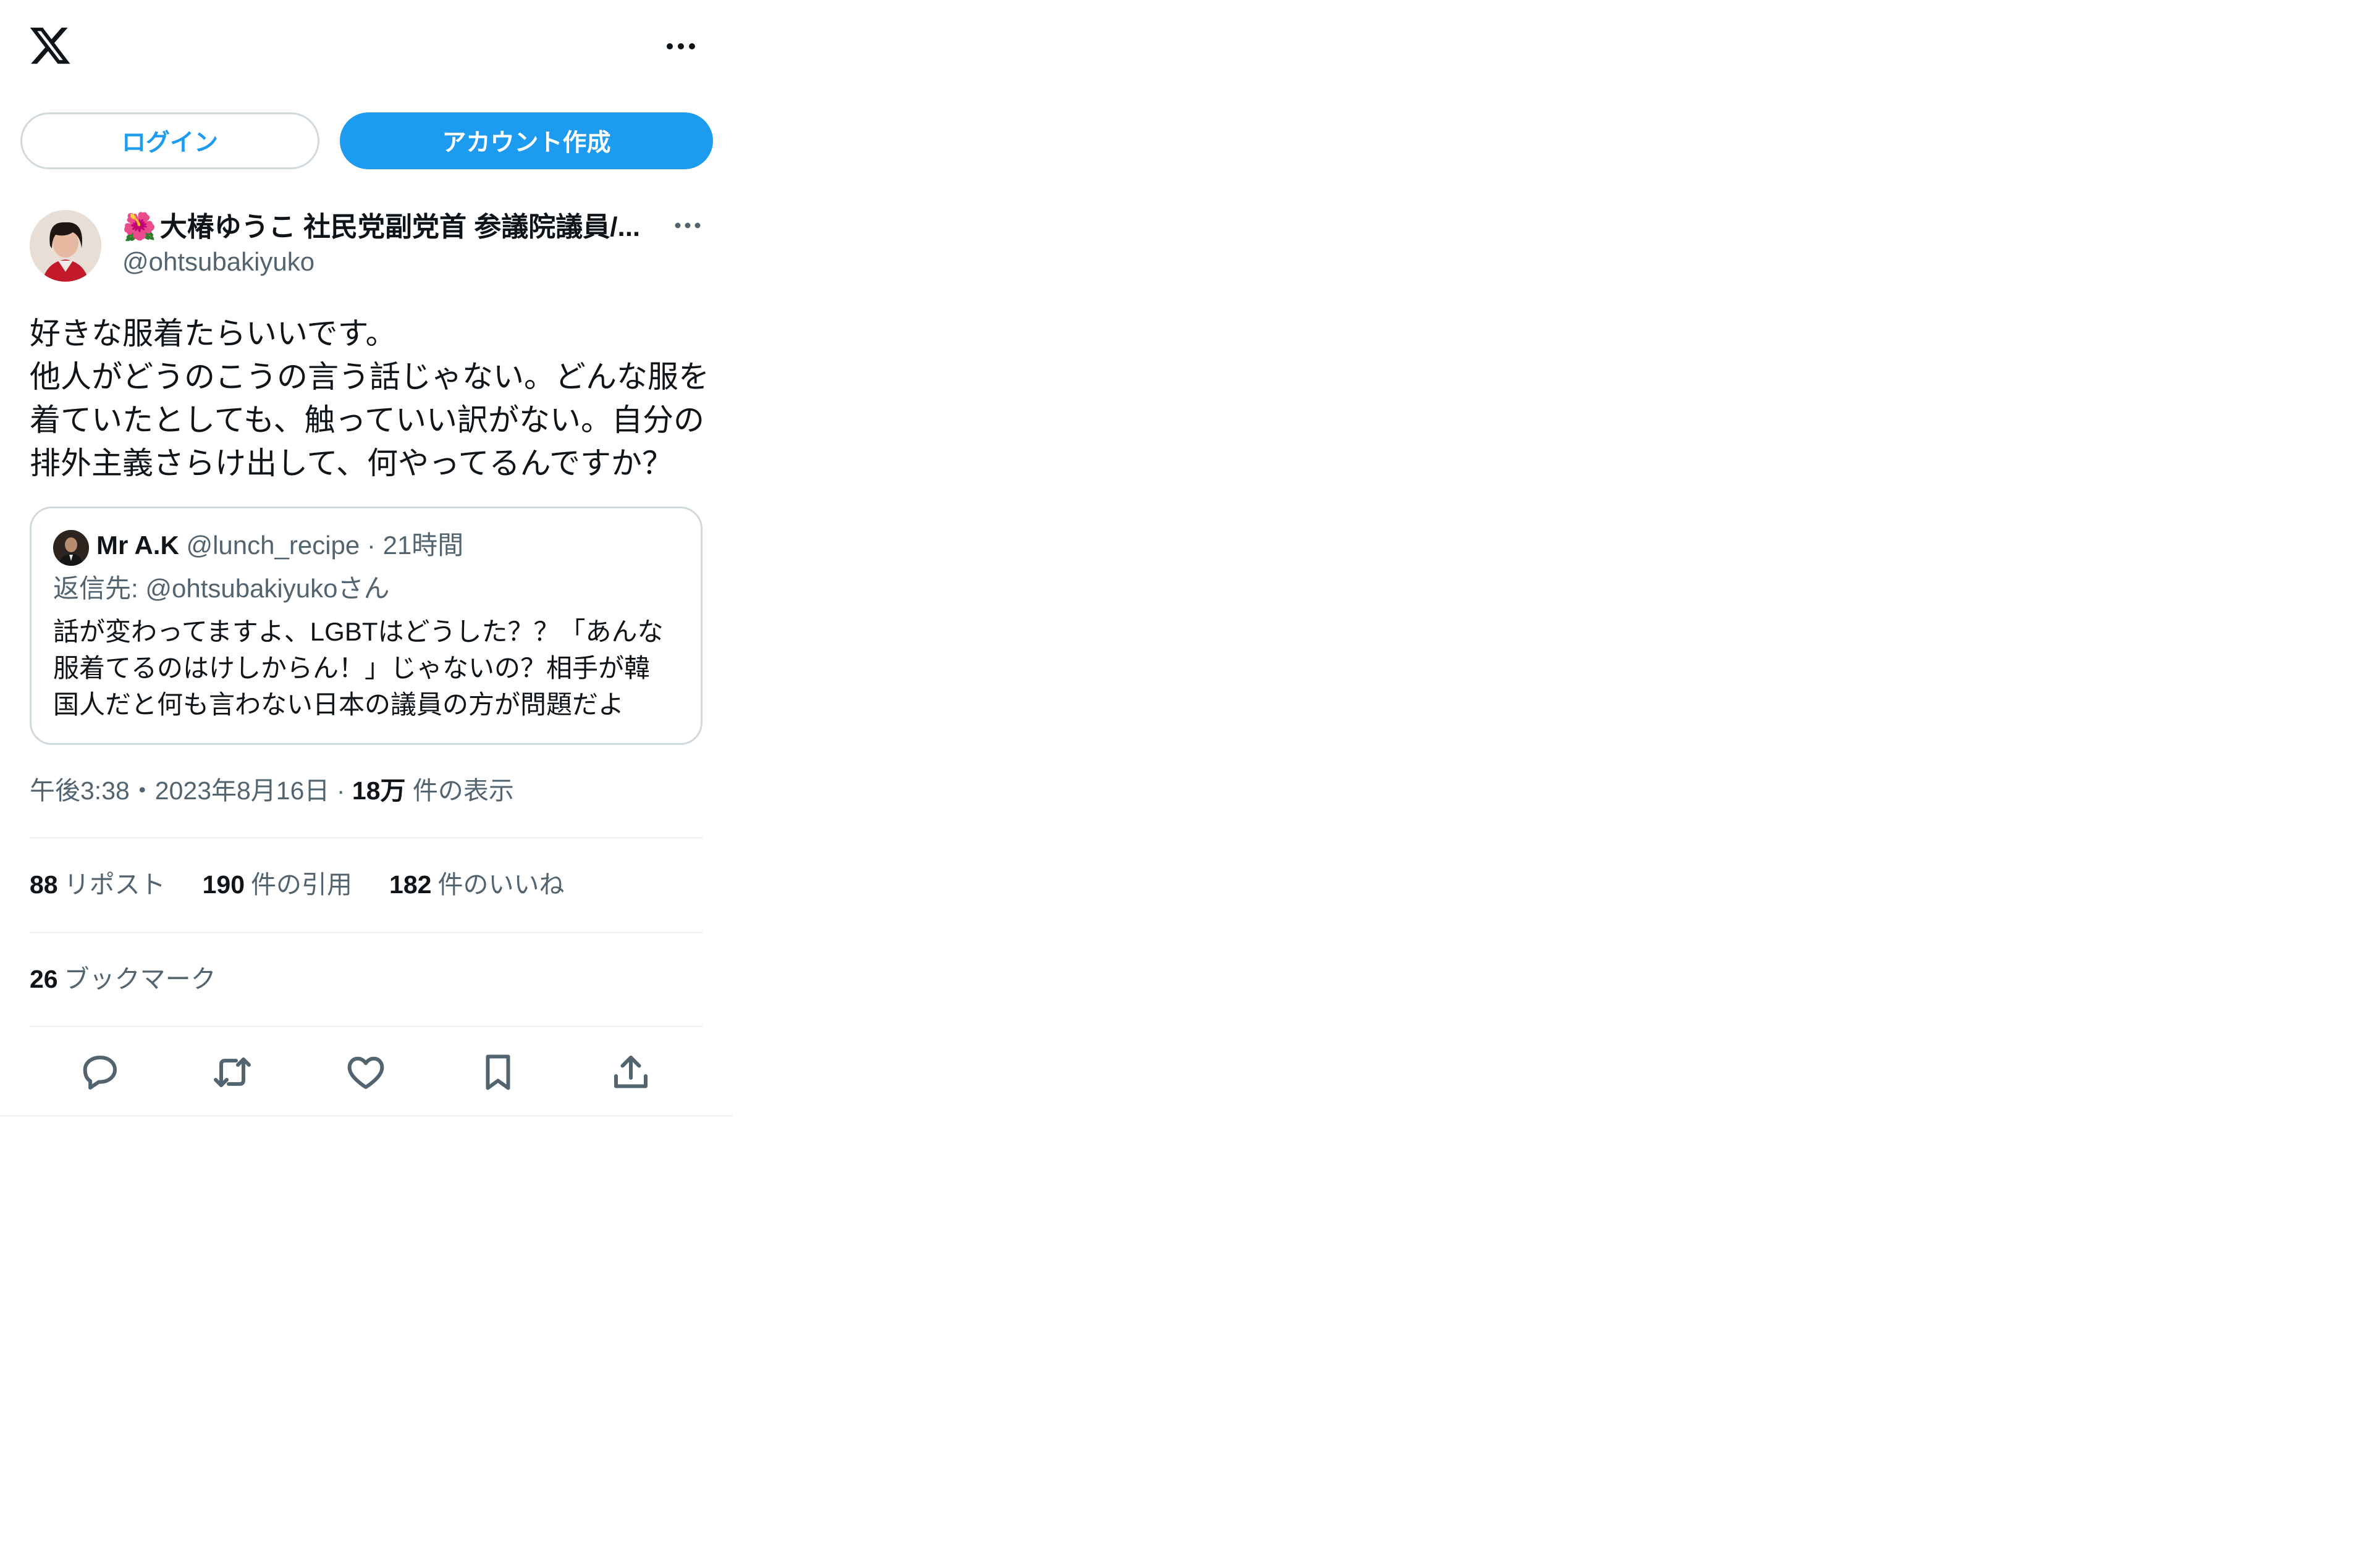 Image resolution: width=2380 pixels, height=1564 pixels. What do you see at coordinates (359, 631) in the screenshot?
I see `quoted-text-line: 話が変わってますよ、LGBTはどうした？？「あんな` at bounding box center [359, 631].